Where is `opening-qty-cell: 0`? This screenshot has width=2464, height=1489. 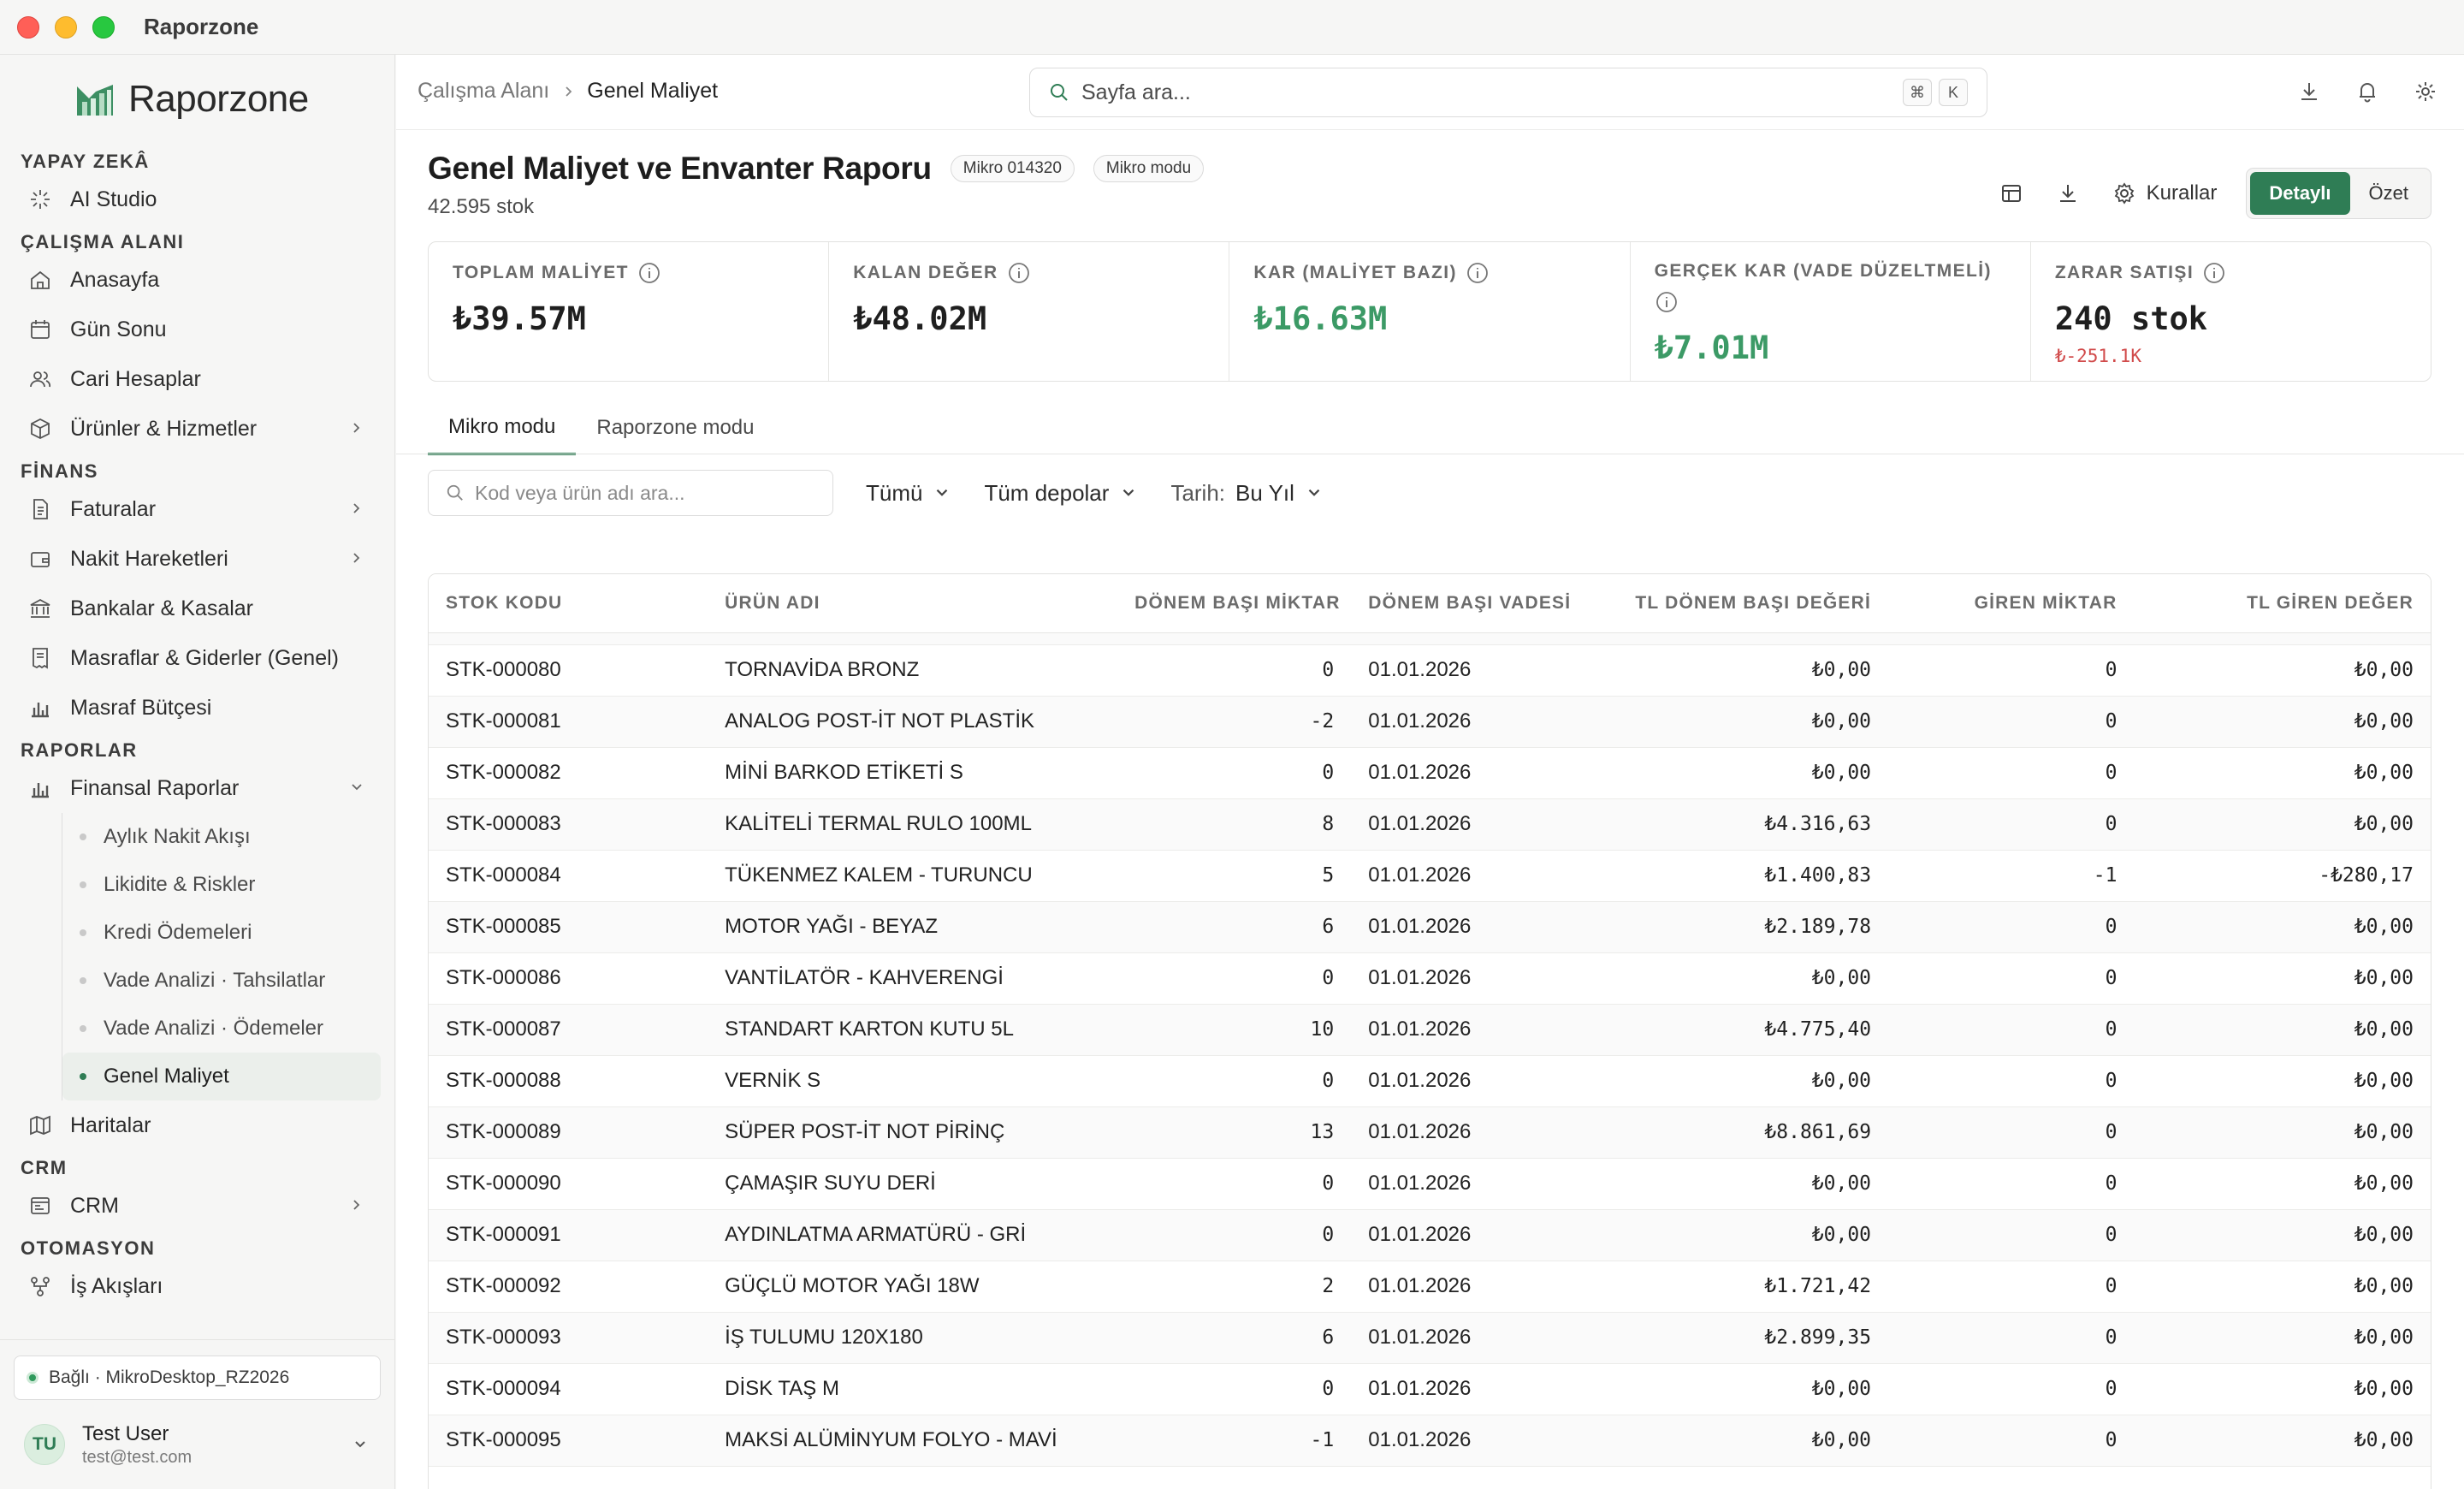 opening-qty-cell: 0 is located at coordinates (1234, 1081).